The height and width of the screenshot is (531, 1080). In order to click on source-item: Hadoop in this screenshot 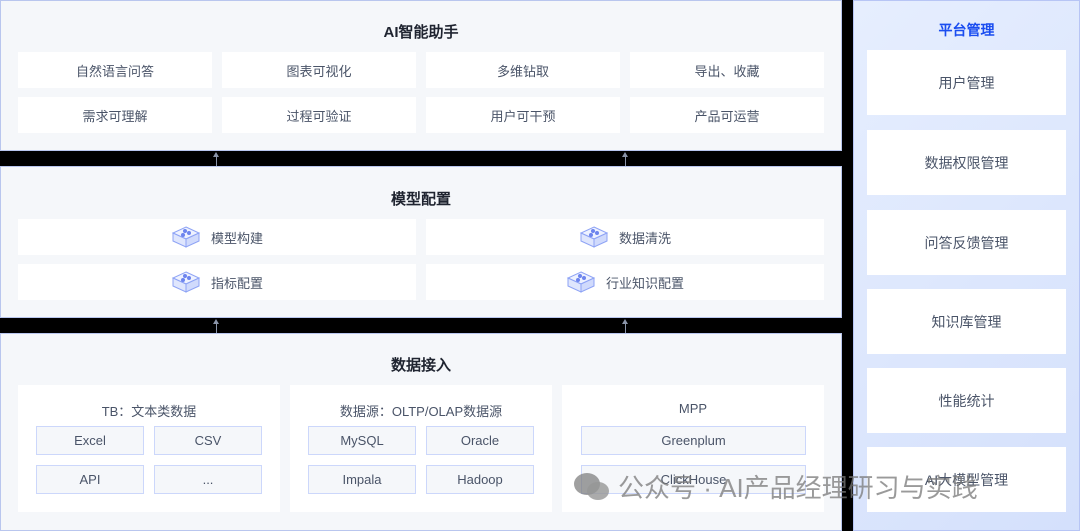, I will do `click(480, 479)`.